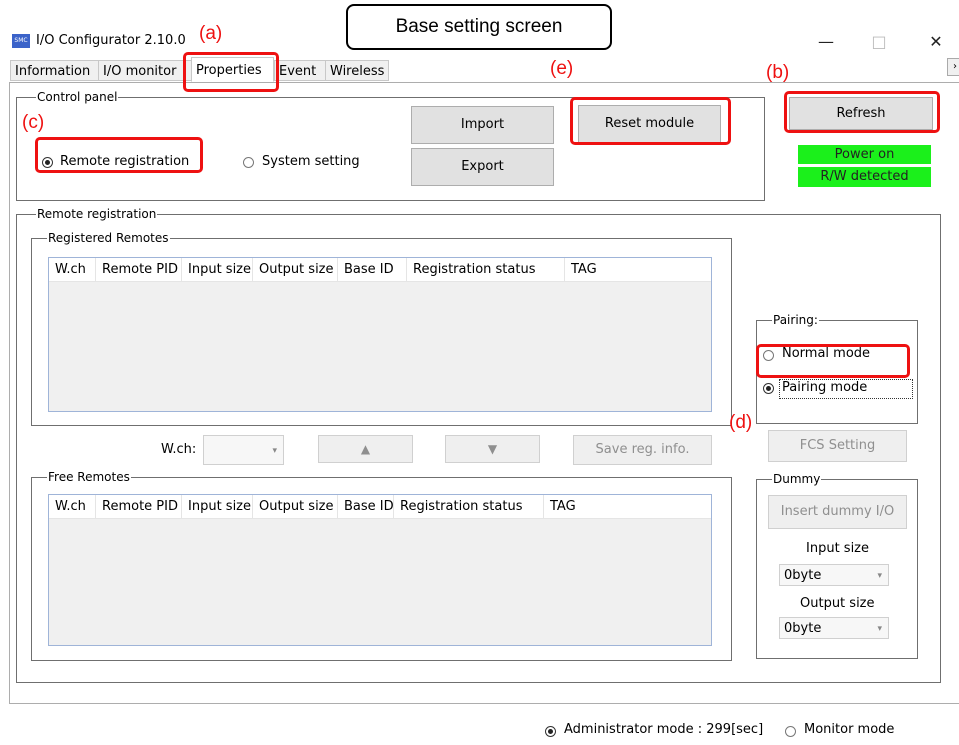 The image size is (959, 745). I want to click on pairing-mode-radio, so click(768, 388).